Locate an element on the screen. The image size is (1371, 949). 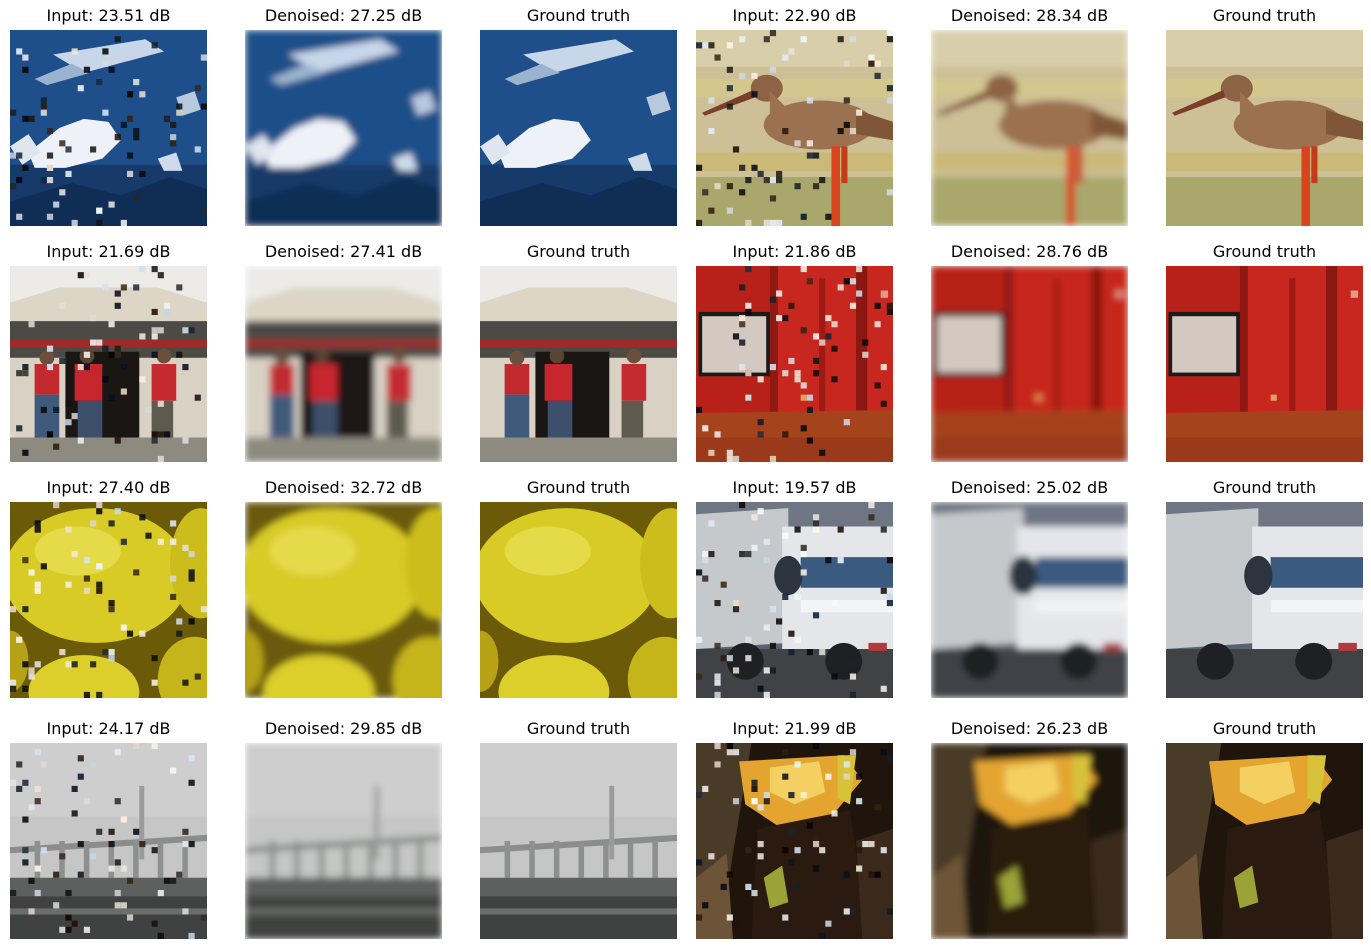
panel-caption: Input: 27.40 dB is located at coordinates (108, 487).